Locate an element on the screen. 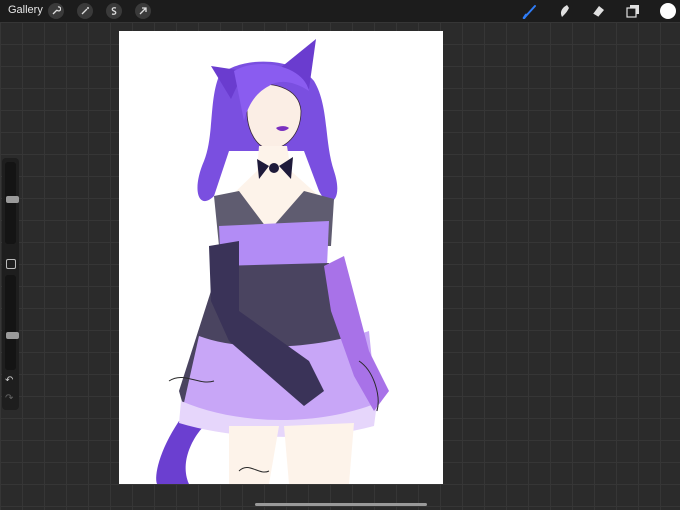 Image resolution: width=680 pixels, height=510 pixels. brush-size-slider is located at coordinates (12, 203).